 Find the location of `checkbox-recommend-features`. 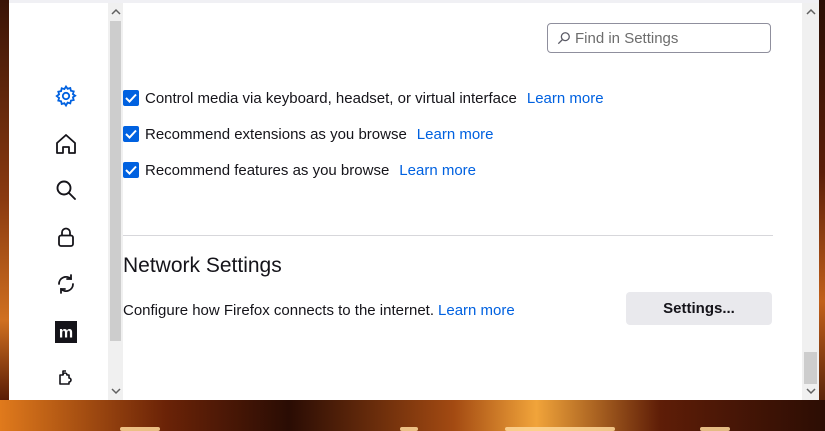

checkbox-recommend-features is located at coordinates (131, 170).